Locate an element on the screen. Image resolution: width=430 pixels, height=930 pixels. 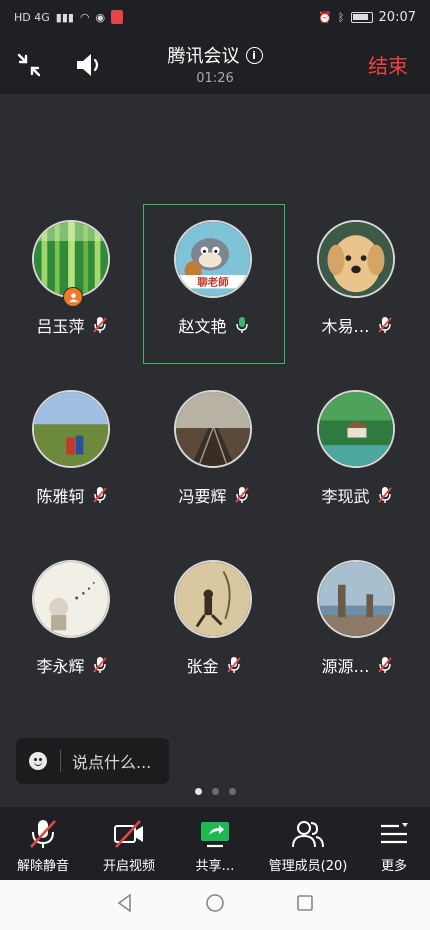
meeting-title: 腾讯会议 is located at coordinates (203, 56).